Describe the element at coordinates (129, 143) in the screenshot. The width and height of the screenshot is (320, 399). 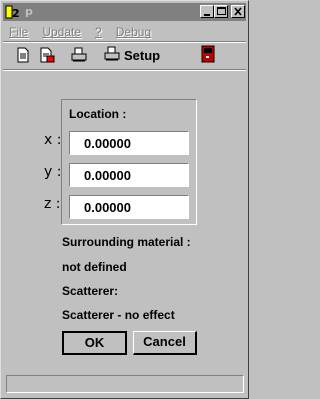
I see `x-input` at that location.